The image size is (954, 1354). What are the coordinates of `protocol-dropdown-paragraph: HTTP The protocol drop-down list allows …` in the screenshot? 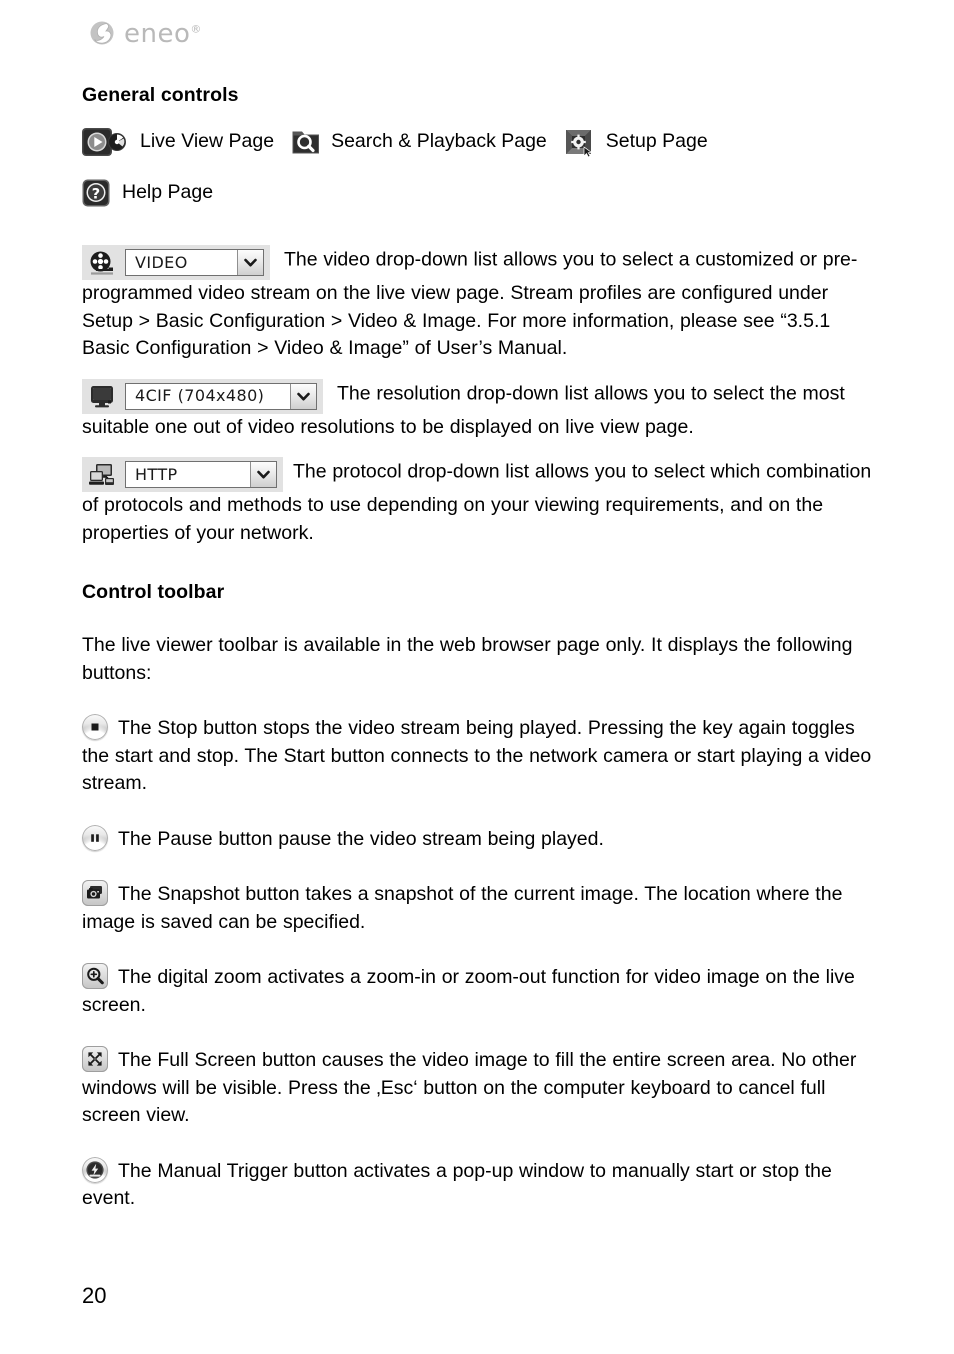 It's located at (477, 502).